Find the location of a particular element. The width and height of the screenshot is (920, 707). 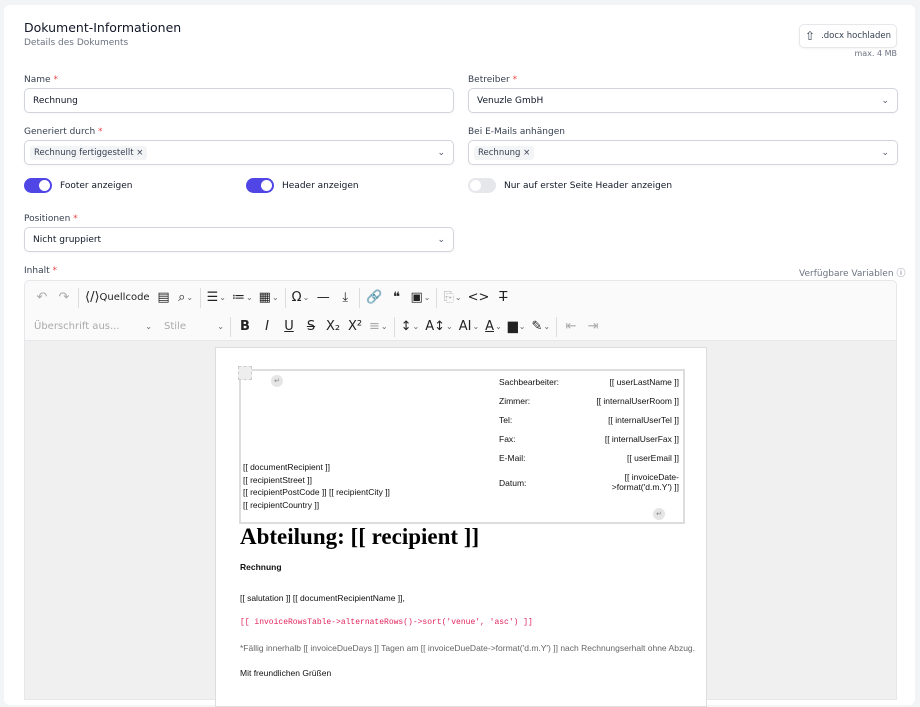

indent-icon: ⇥ is located at coordinates (593, 326).